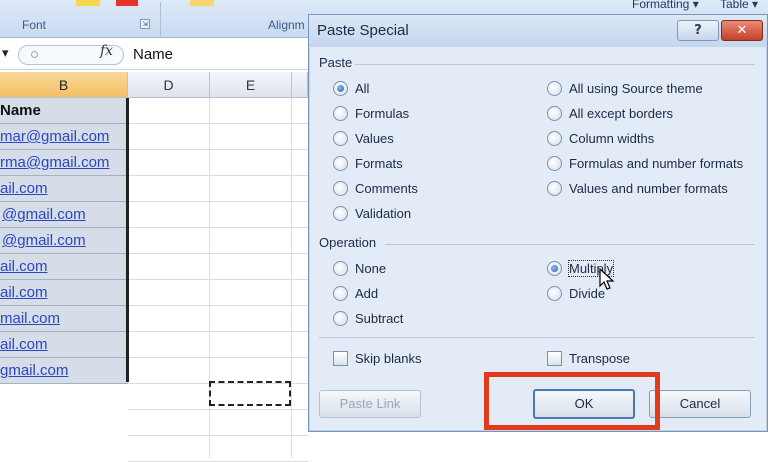 The width and height of the screenshot is (768, 462). I want to click on selection-border, so click(127, 240).